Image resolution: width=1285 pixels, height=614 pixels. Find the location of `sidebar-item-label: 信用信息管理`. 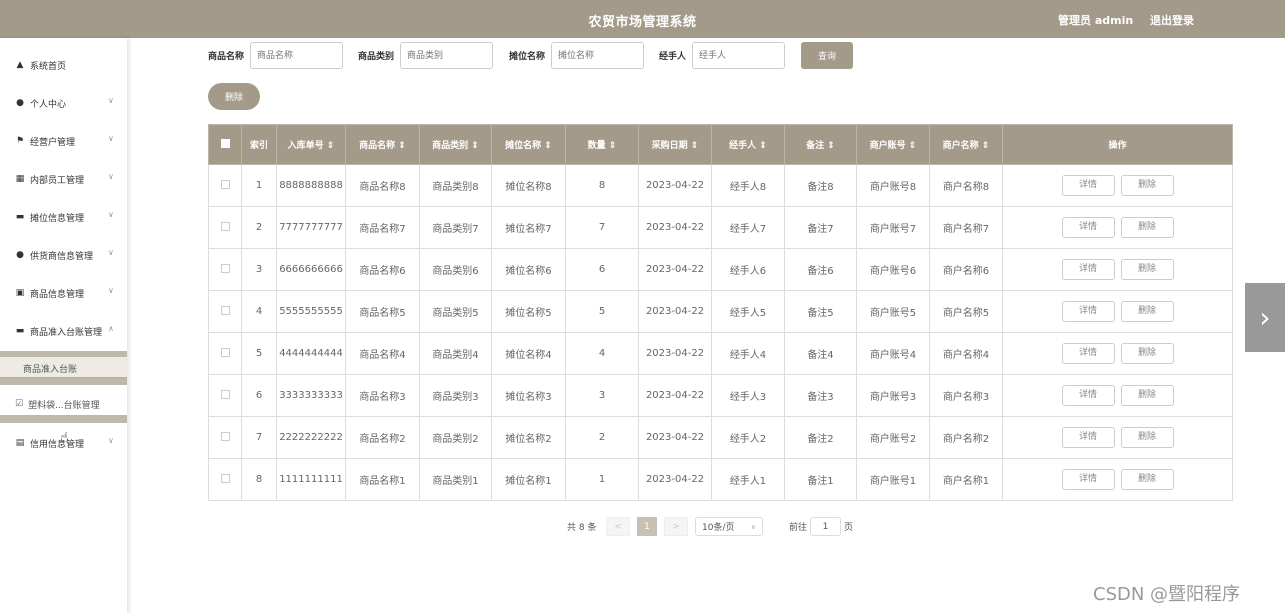

sidebar-item-label: 信用信息管理 is located at coordinates (57, 444).